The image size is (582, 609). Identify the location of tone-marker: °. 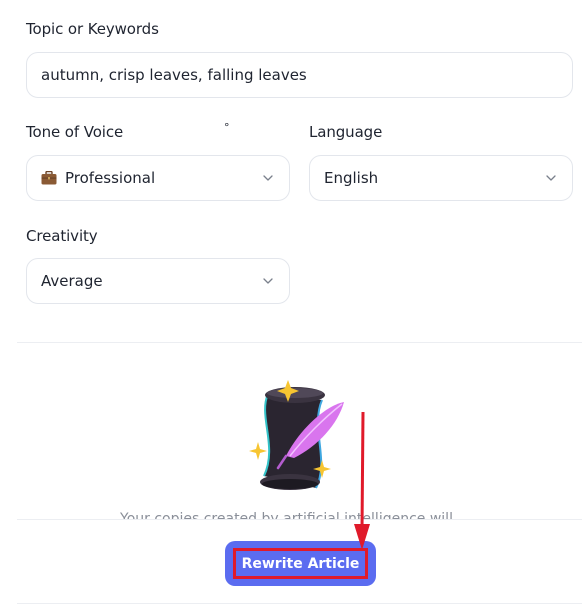
(227, 127).